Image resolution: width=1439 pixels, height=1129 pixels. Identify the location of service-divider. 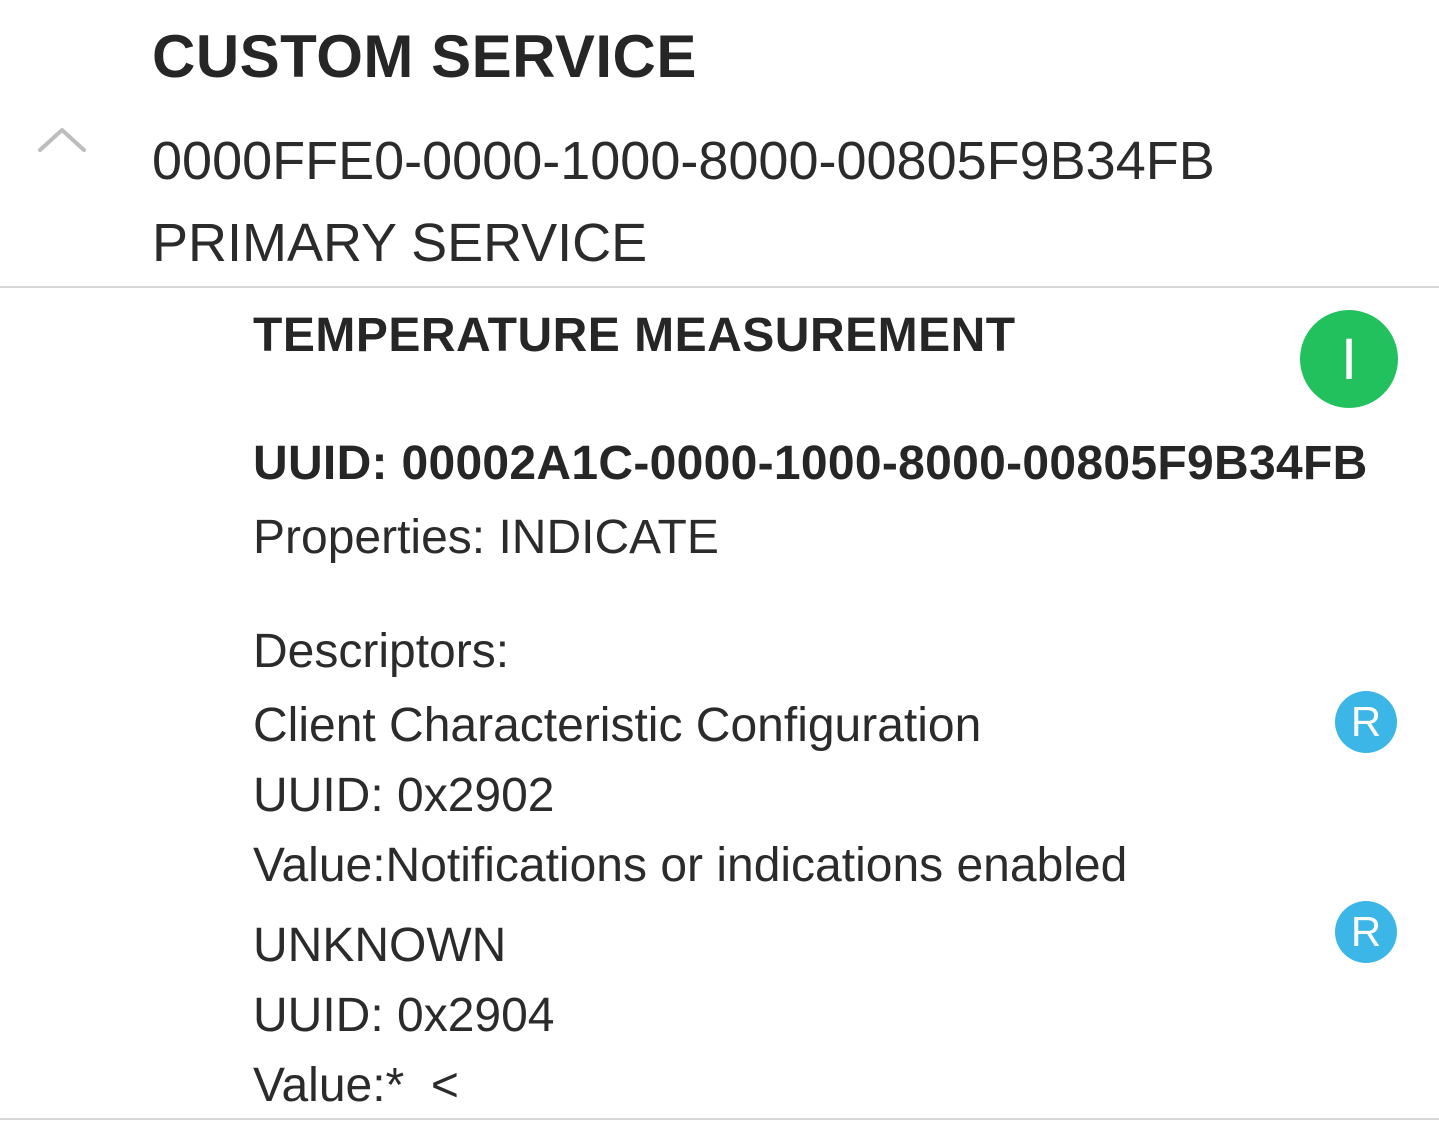
(719, 287).